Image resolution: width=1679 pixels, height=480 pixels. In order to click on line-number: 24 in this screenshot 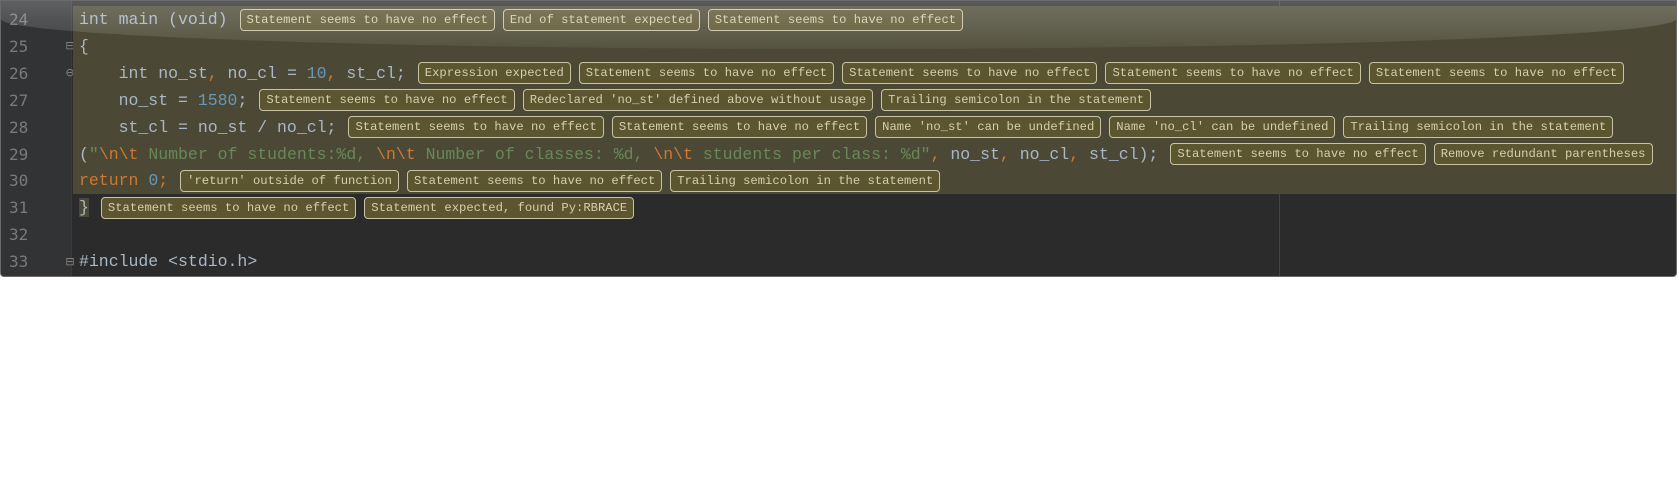, I will do `click(19, 19)`.